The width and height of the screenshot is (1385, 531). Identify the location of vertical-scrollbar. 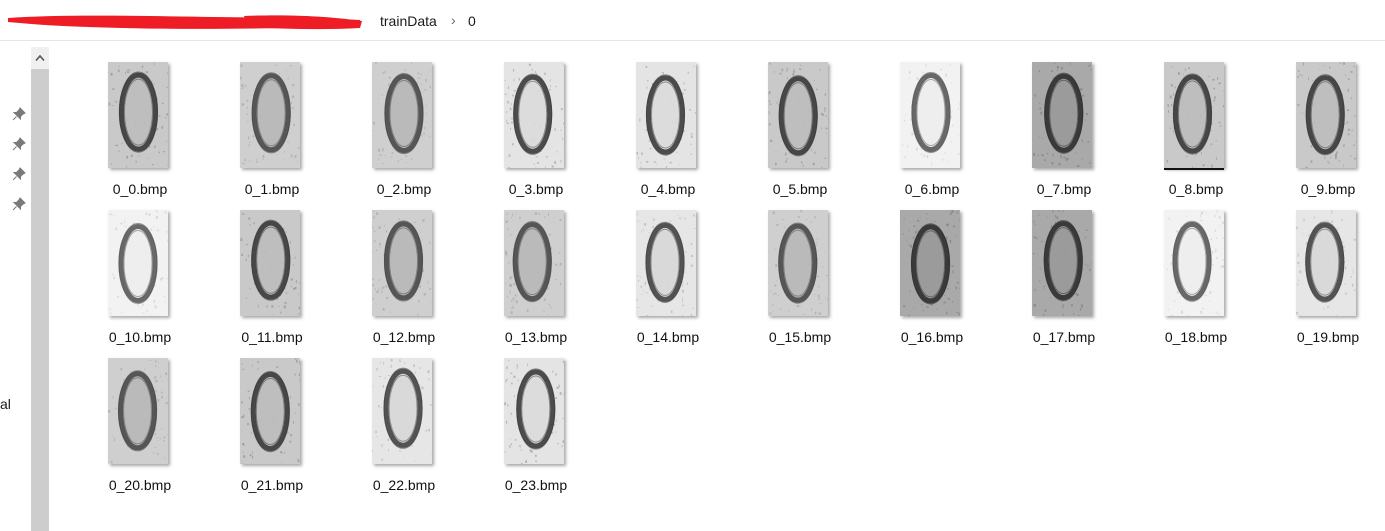
(40, 289).